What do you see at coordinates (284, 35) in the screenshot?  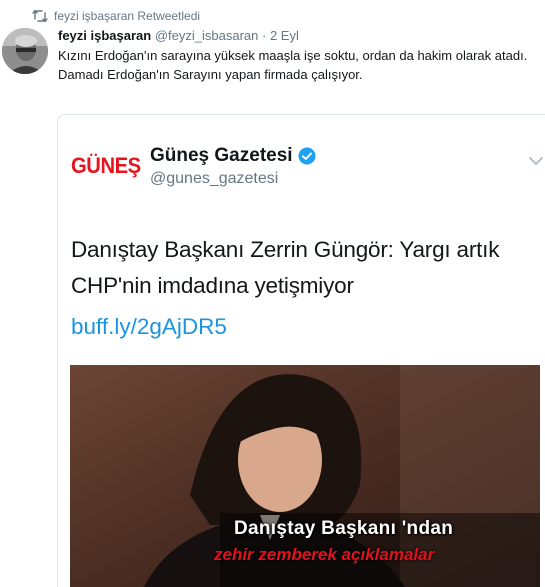 I see `tweet-timestamp: 2 Eyl` at bounding box center [284, 35].